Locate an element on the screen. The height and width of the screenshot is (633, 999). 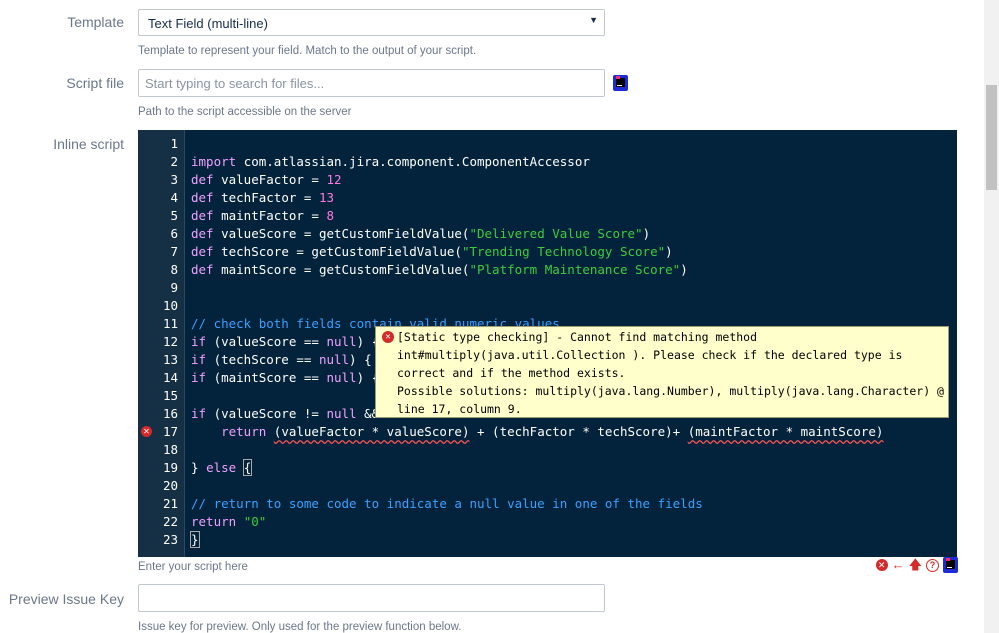
line-number: 7 is located at coordinates (174, 251).